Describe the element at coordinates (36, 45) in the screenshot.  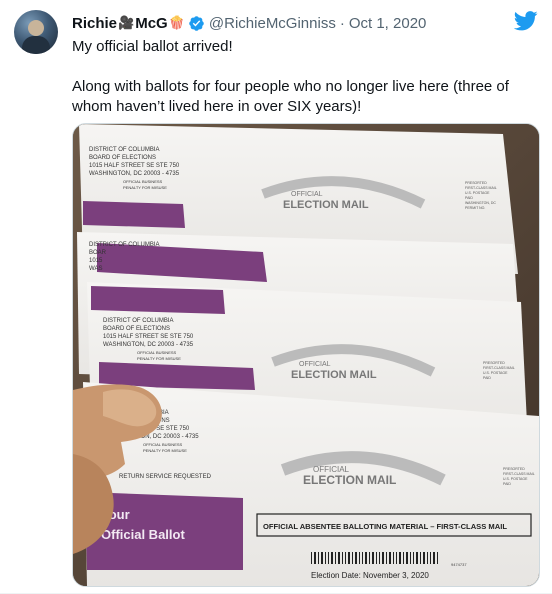
I see `avatar-body` at that location.